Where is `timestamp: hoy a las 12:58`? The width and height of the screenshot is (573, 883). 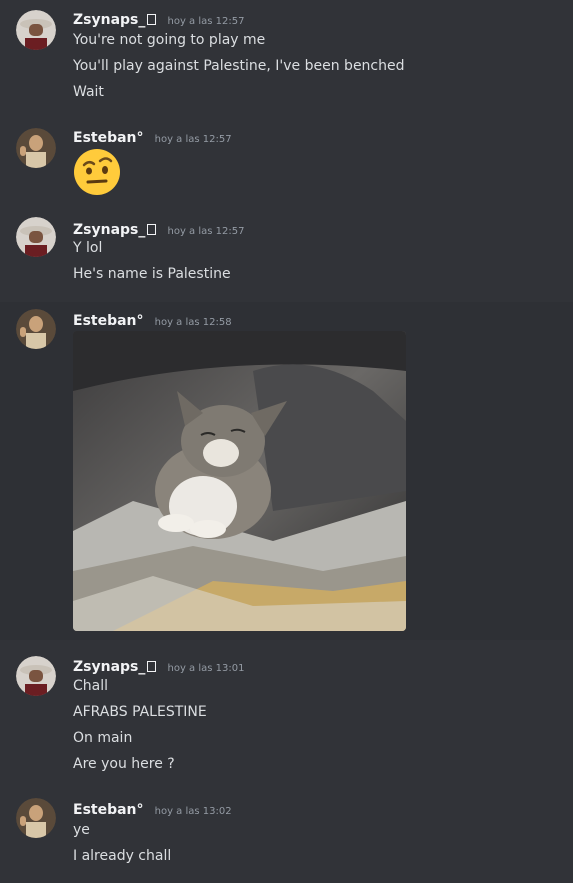 timestamp: hoy a las 12:58 is located at coordinates (193, 322).